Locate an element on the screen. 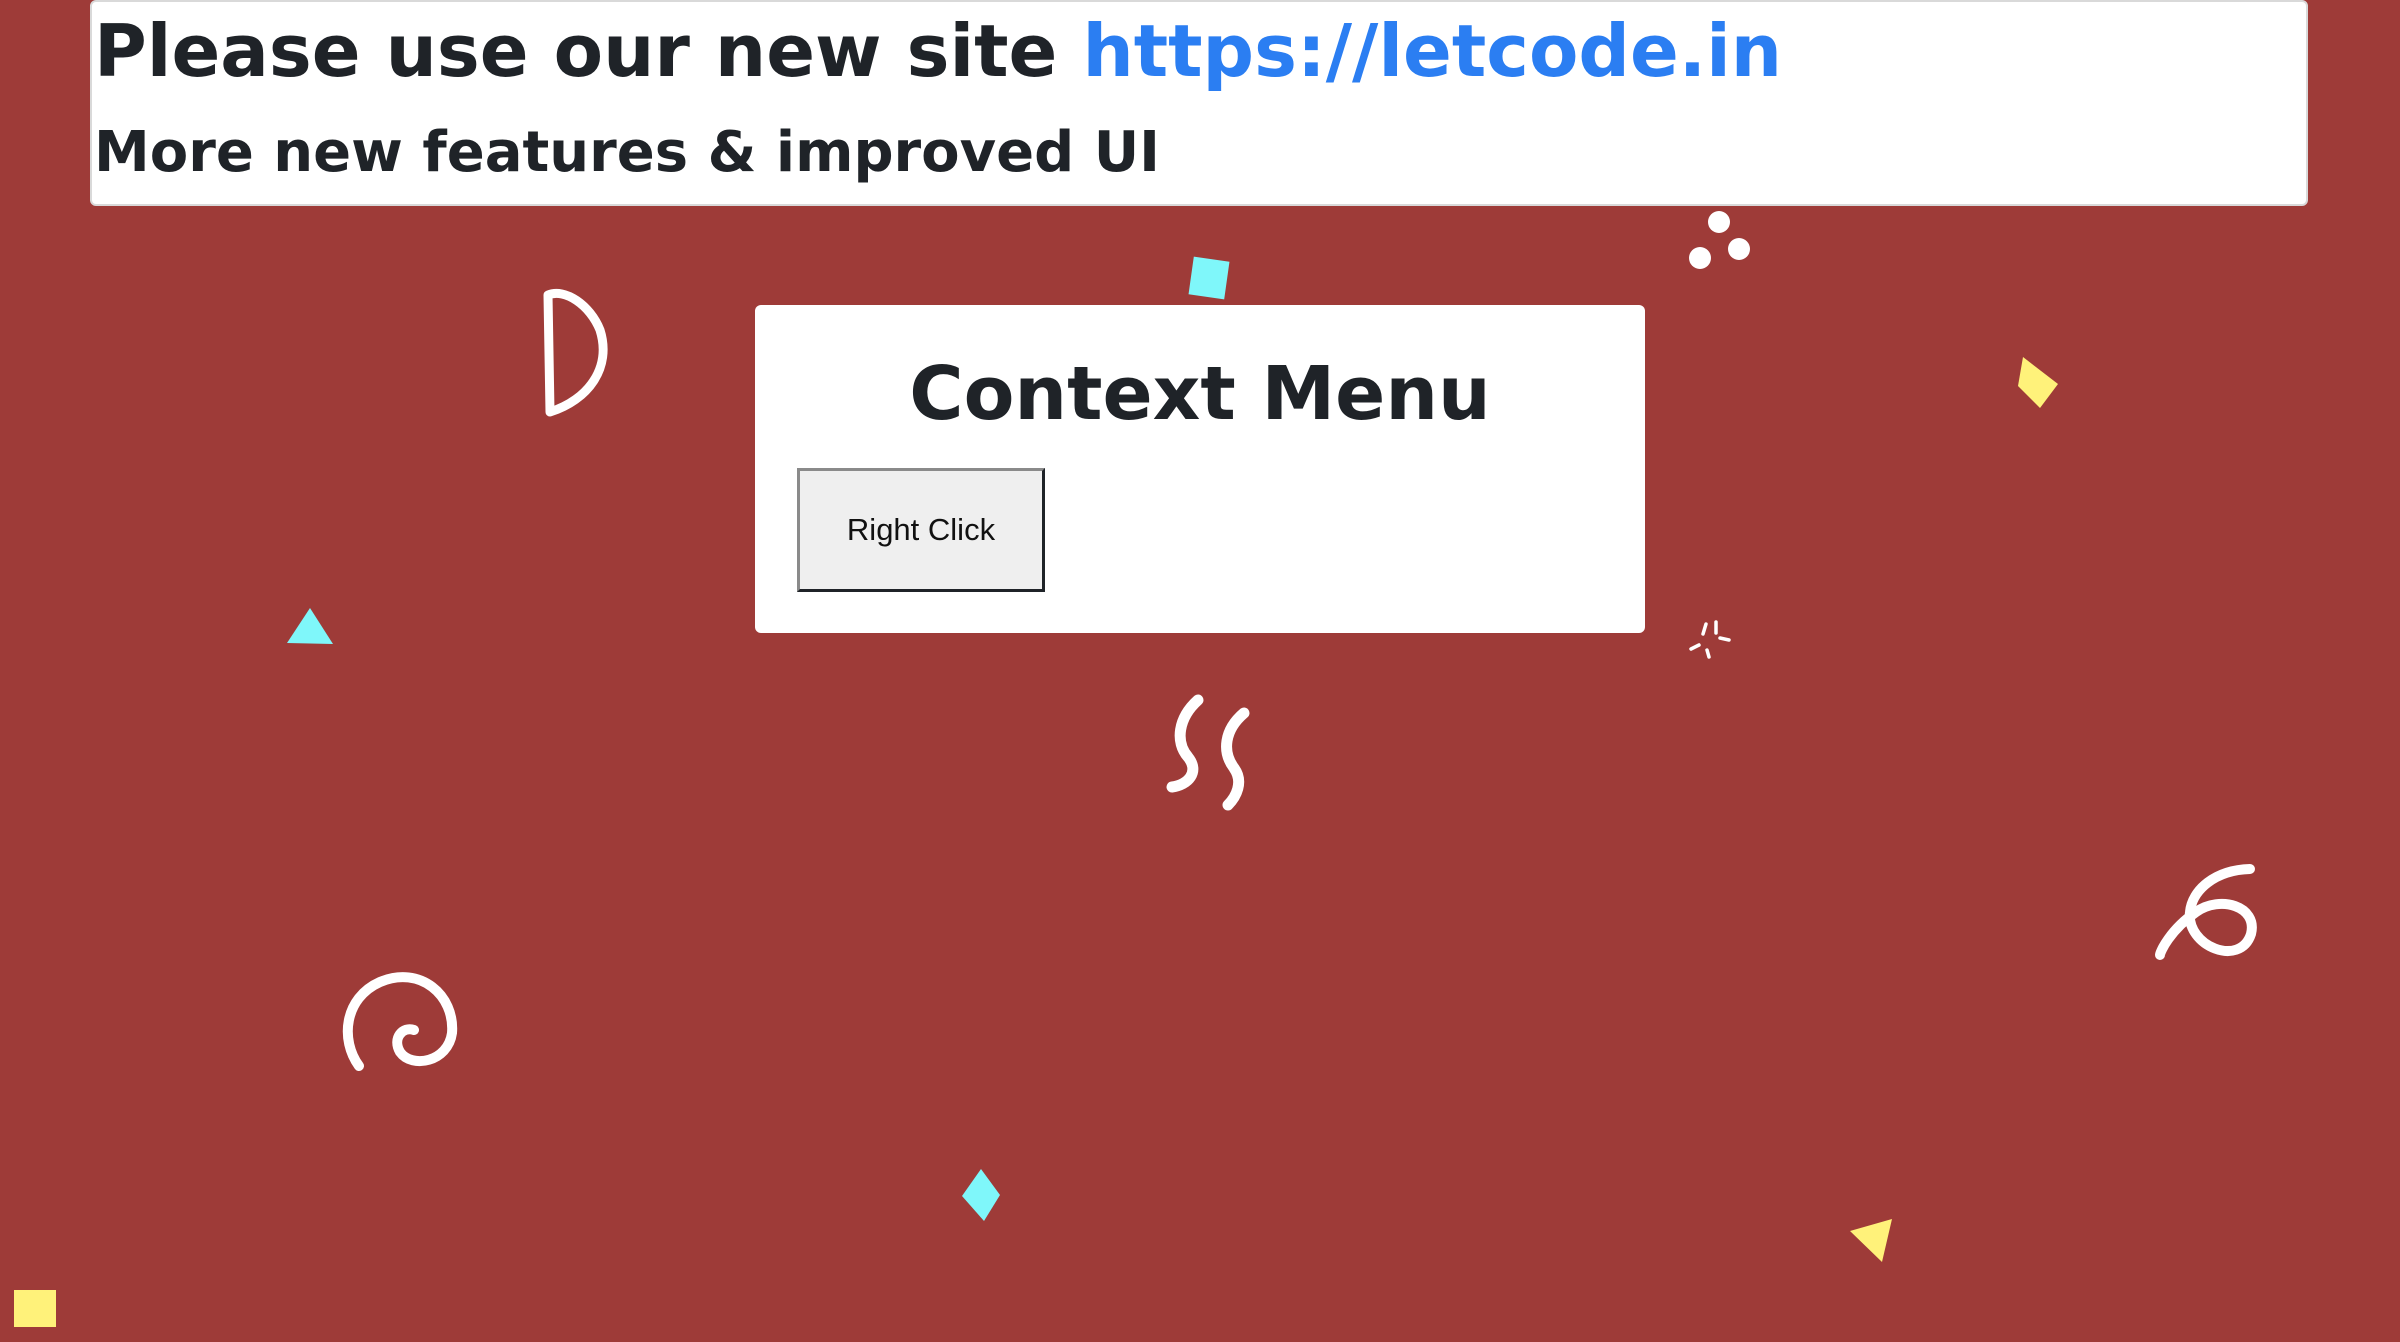 The height and width of the screenshot is (1342, 2400). new-site-link: https://letcode.in is located at coordinates (1432, 51).